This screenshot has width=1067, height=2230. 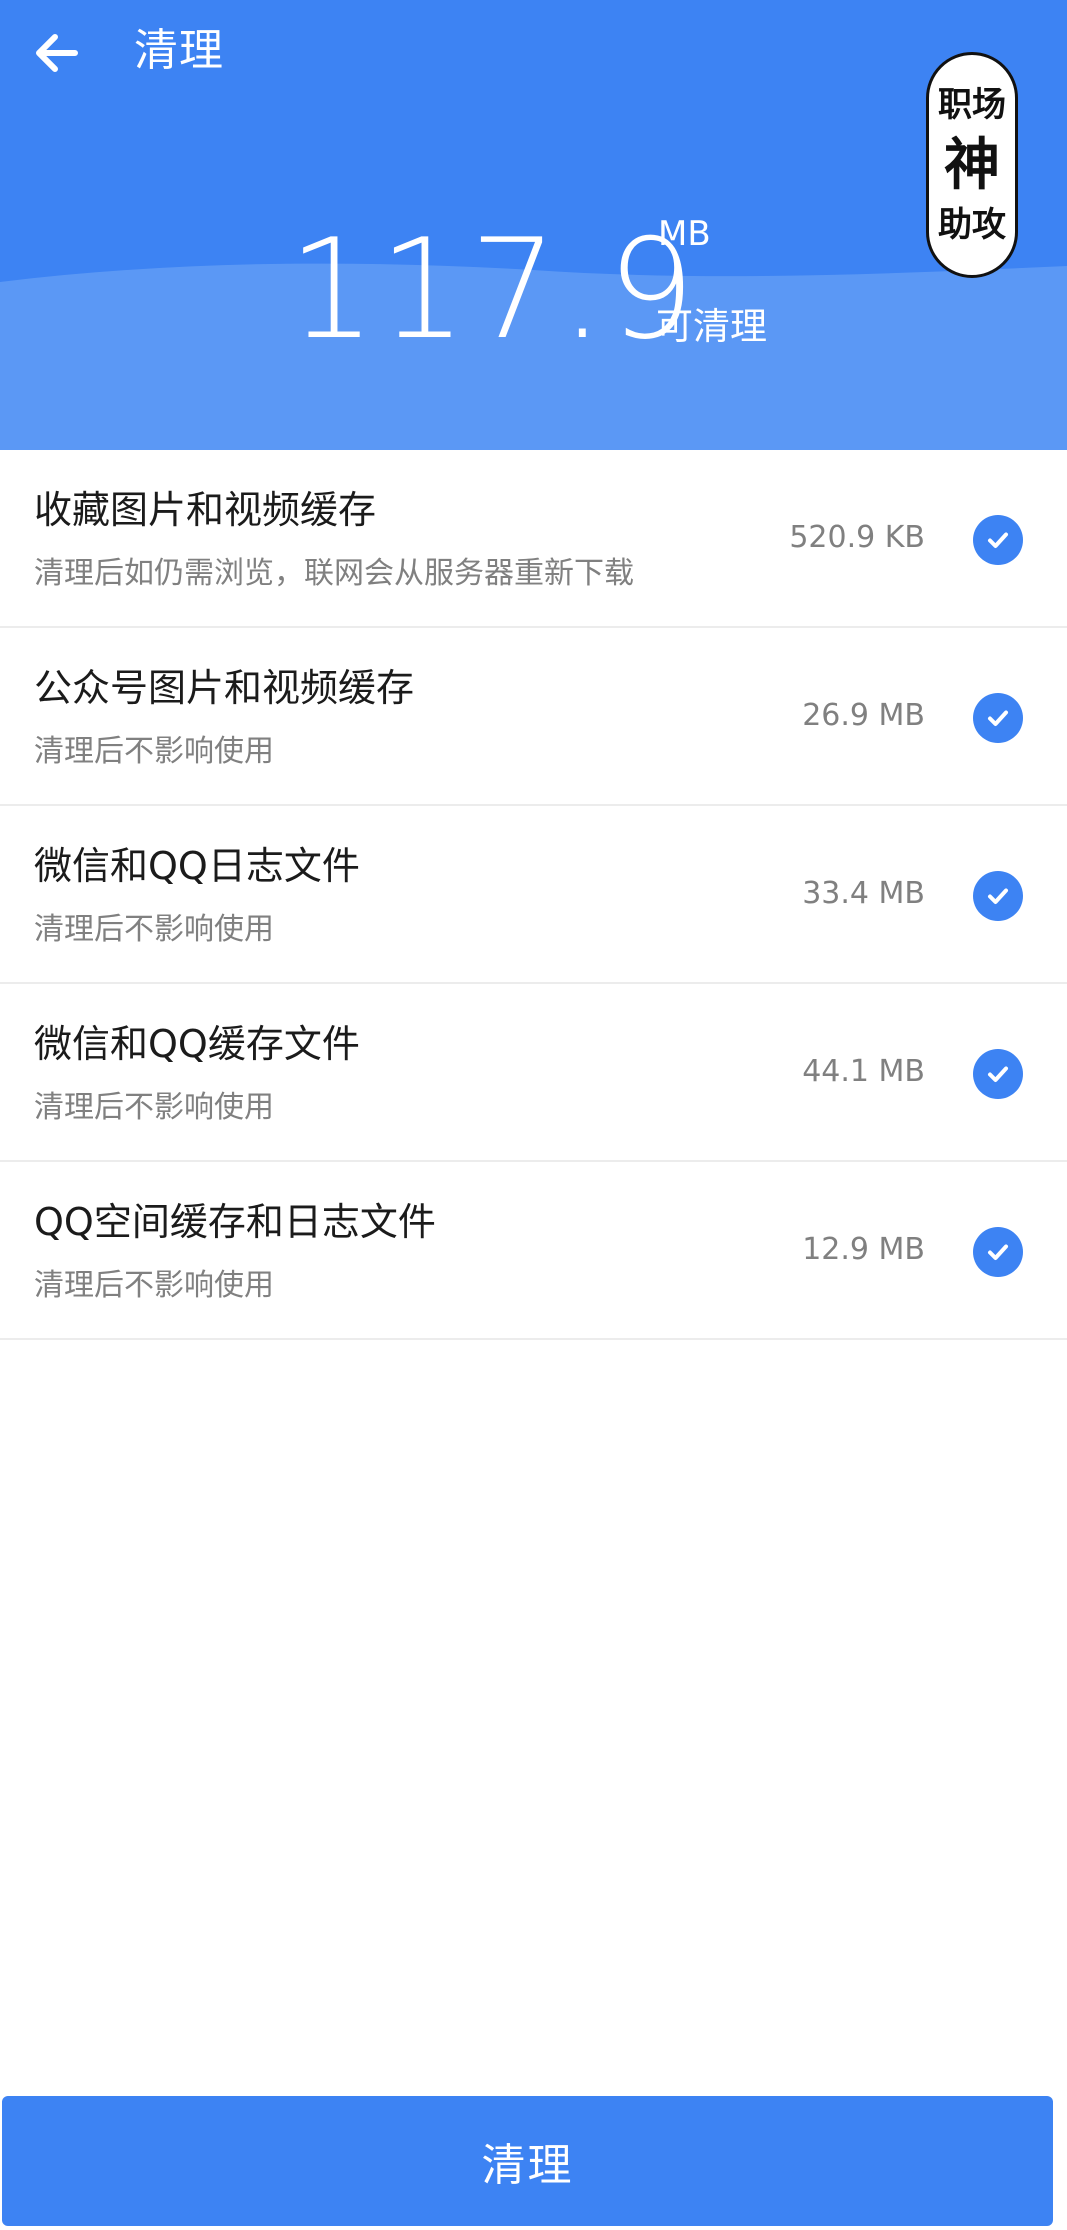 What do you see at coordinates (179, 50) in the screenshot?
I see `page-title: 清理` at bounding box center [179, 50].